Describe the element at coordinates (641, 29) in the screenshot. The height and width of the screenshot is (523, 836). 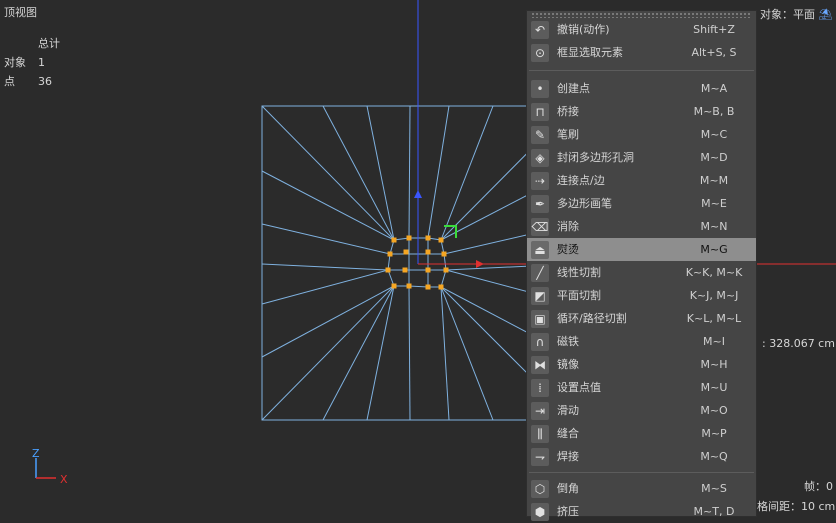
I see `menu-item-undo: ↶ 撤销(动作) Shift+Z` at that location.